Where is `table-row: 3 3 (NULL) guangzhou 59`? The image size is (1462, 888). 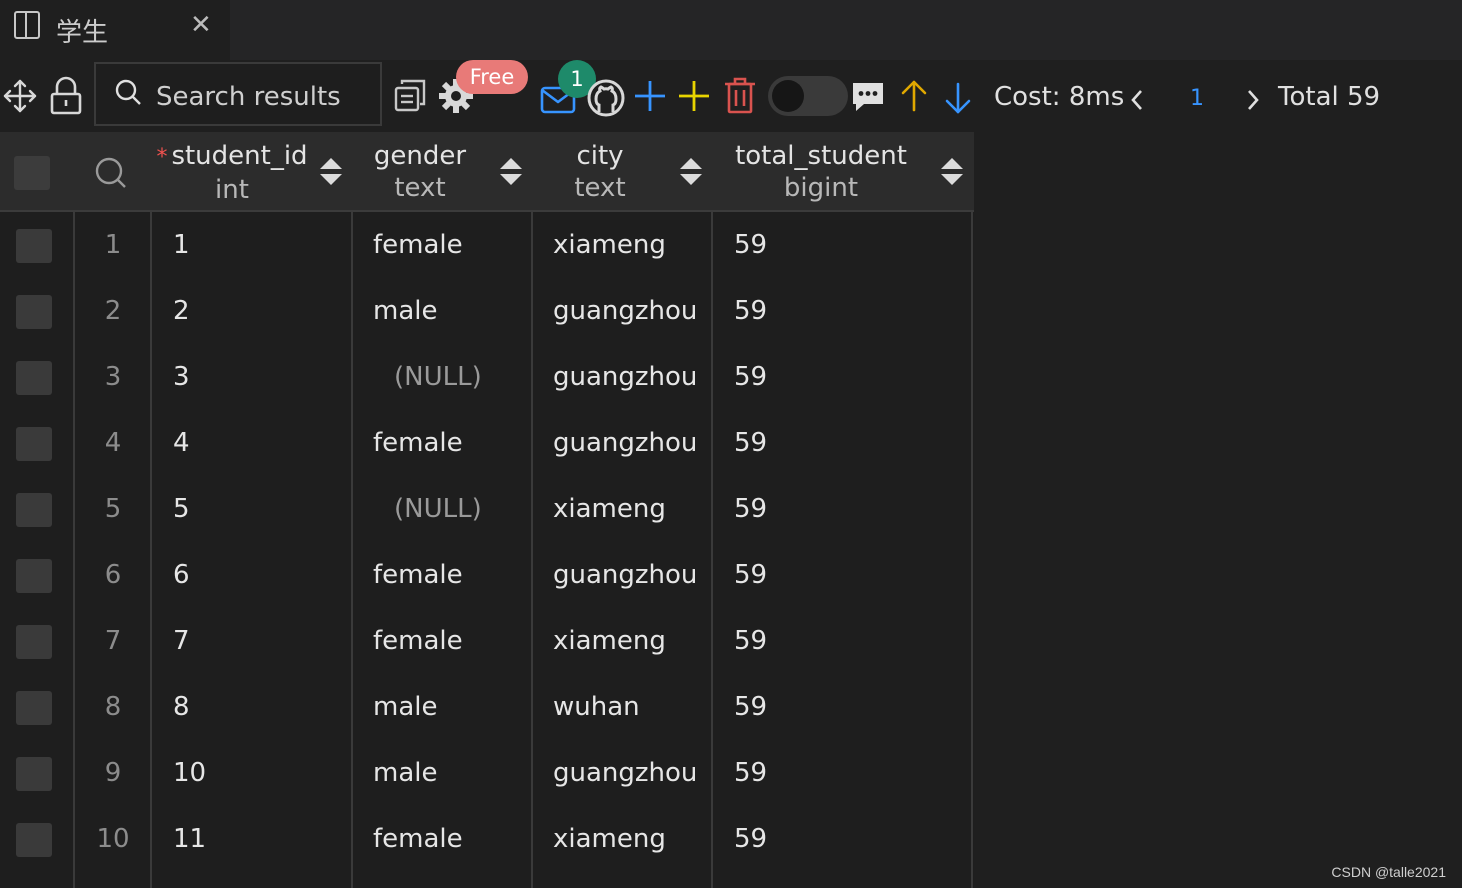
table-row: 3 3 (NULL) guangzhou 59 is located at coordinates (487, 377).